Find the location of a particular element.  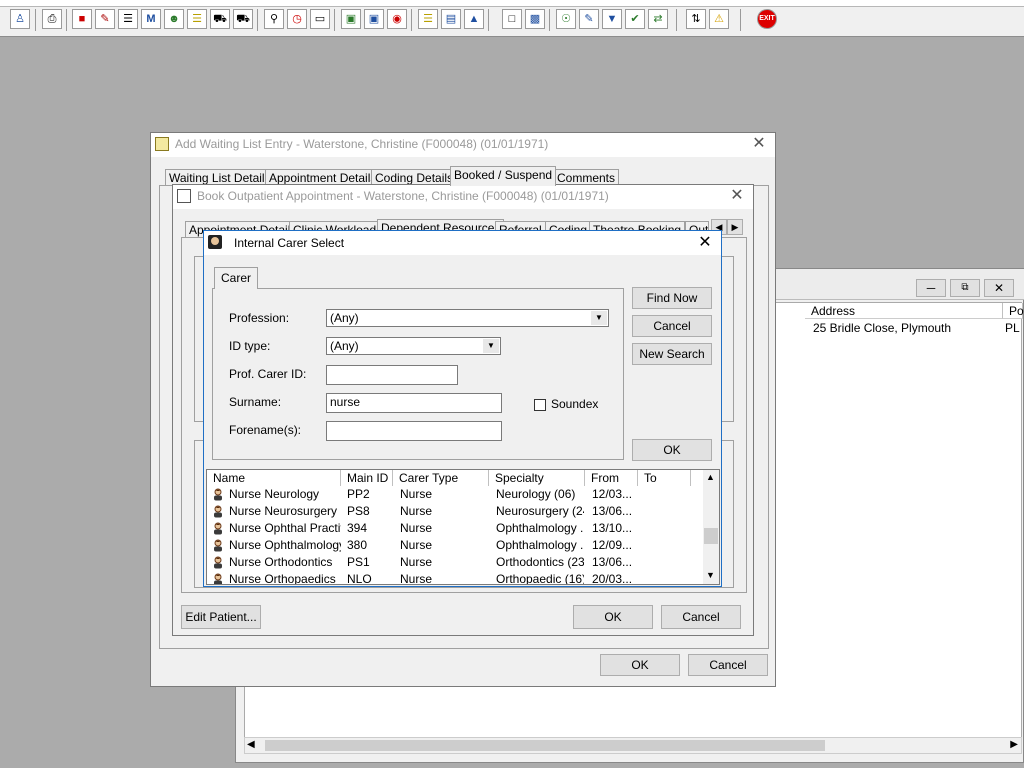

cell-type: Nurse is located at coordinates (416, 511).